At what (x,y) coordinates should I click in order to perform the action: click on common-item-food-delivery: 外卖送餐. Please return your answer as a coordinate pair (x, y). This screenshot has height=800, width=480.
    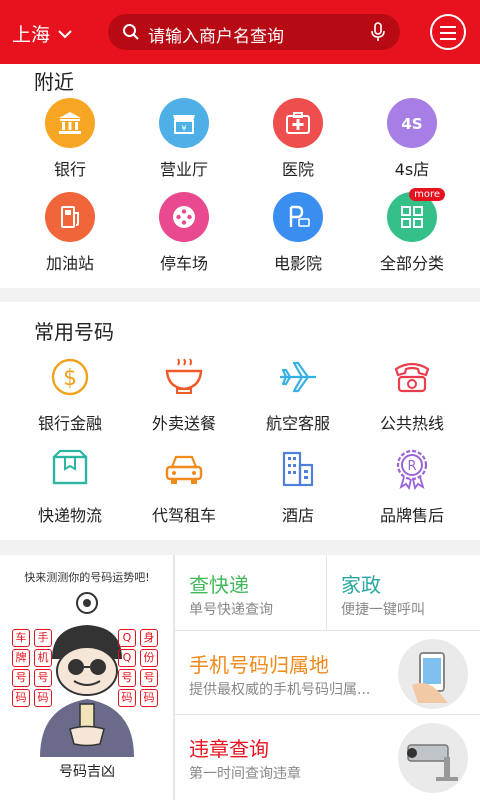
    Looking at the image, I should click on (184, 393).